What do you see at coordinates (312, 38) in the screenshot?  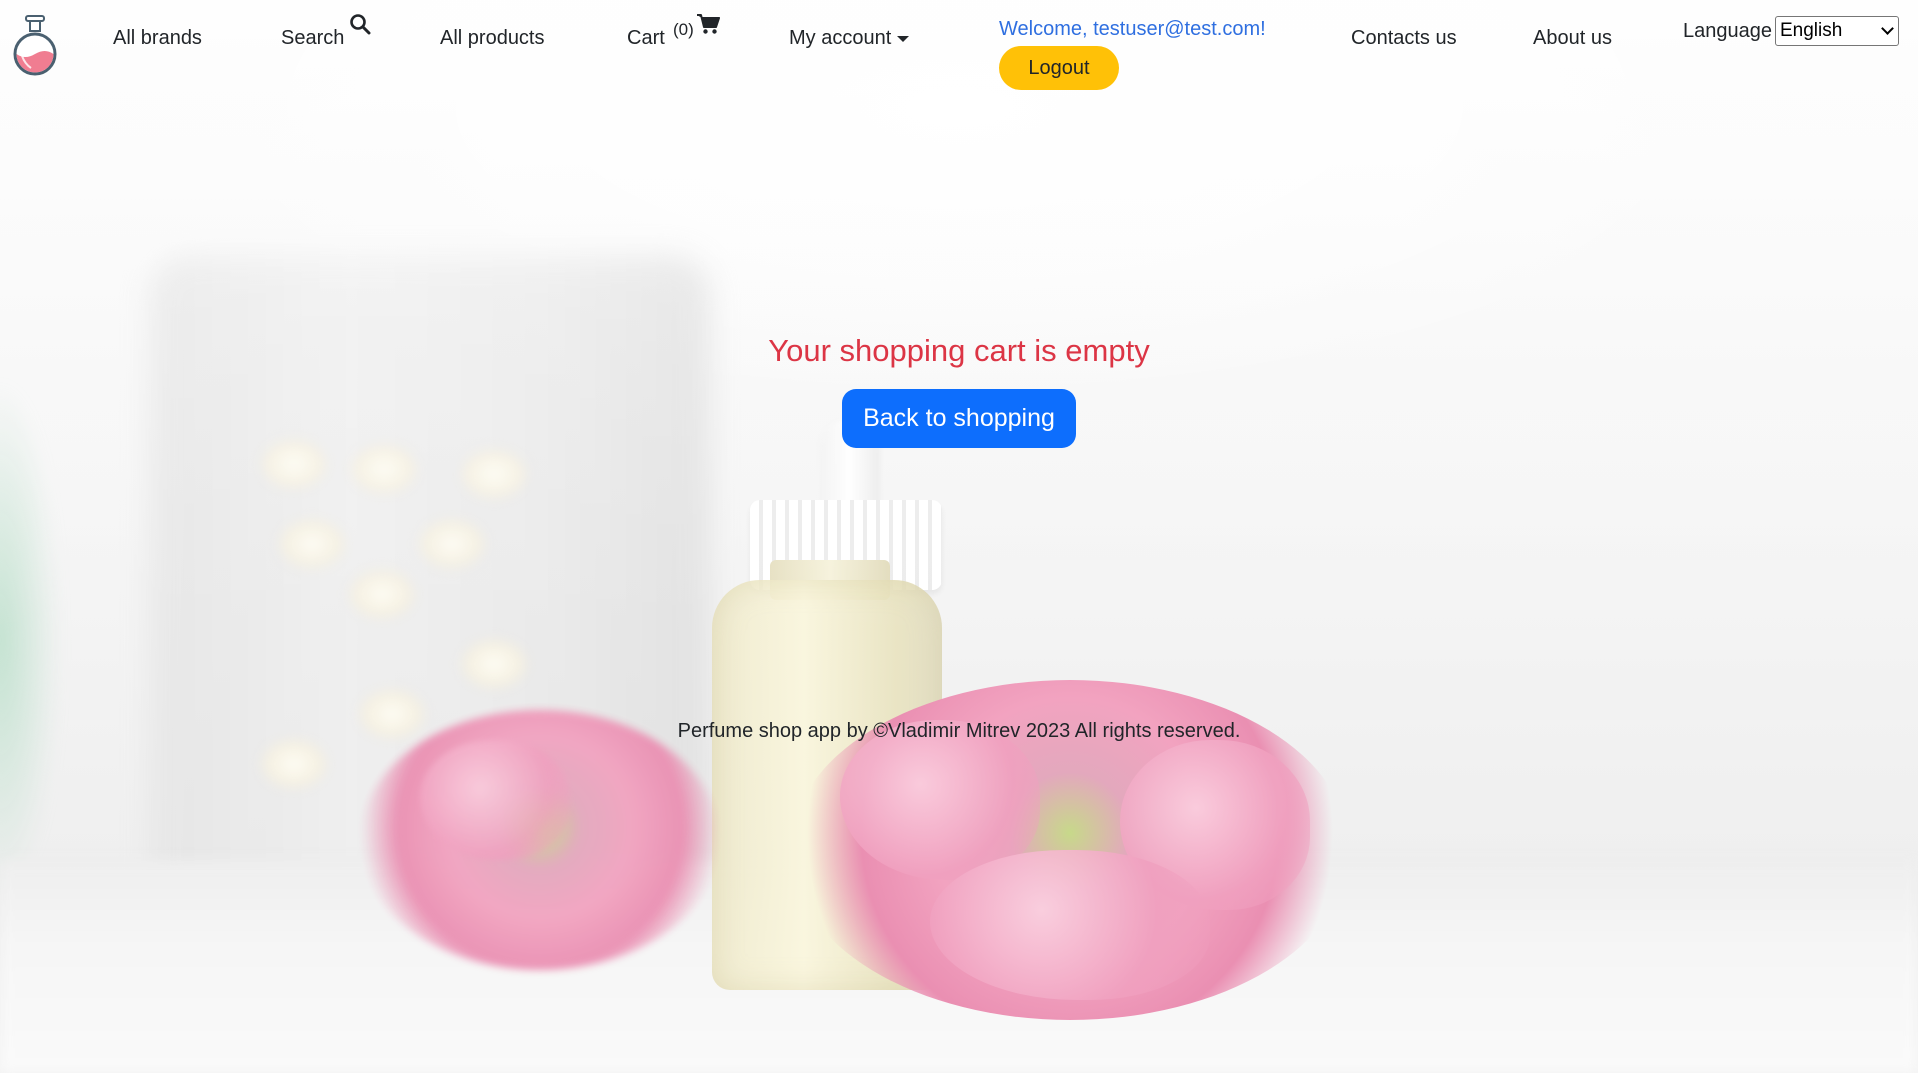 I see `nav-search: Search` at bounding box center [312, 38].